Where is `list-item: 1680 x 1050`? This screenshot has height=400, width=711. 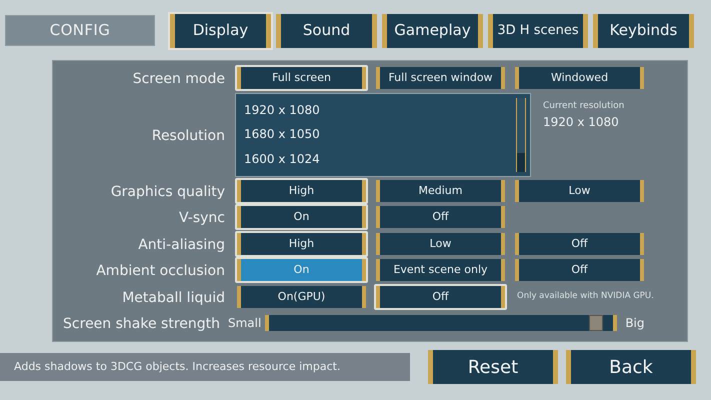 list-item: 1680 x 1050 is located at coordinates (380, 134).